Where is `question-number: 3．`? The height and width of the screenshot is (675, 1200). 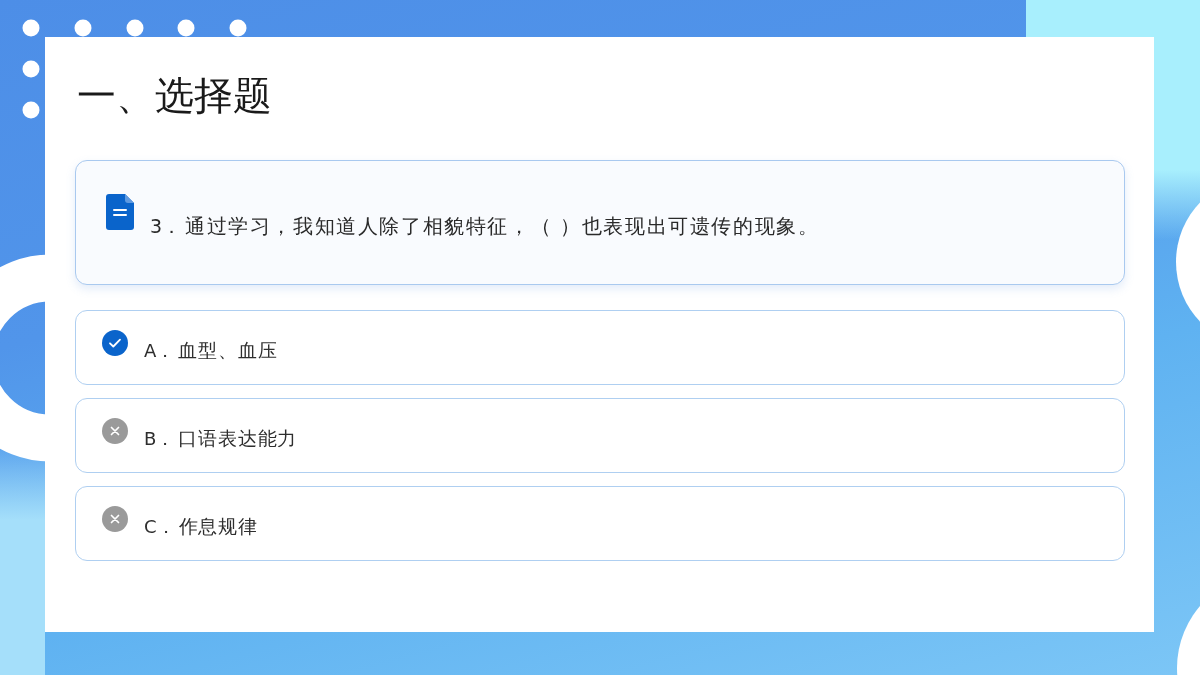
question-number: 3． is located at coordinates (166, 226).